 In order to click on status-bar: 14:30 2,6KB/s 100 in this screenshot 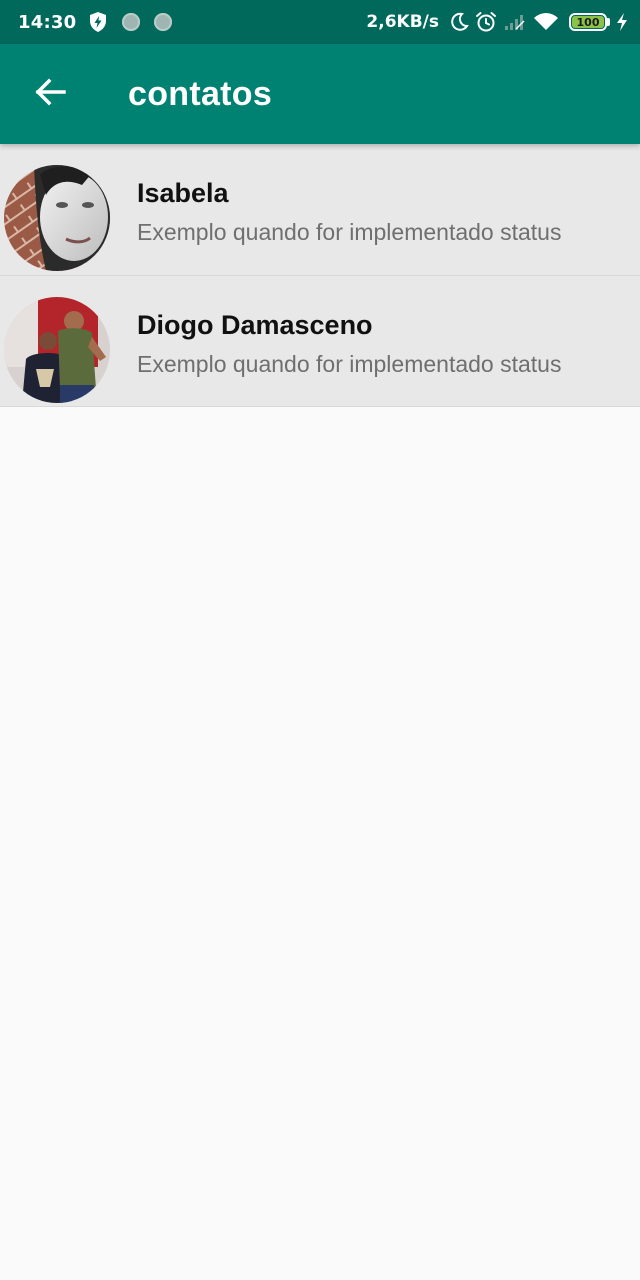, I will do `click(320, 22)`.